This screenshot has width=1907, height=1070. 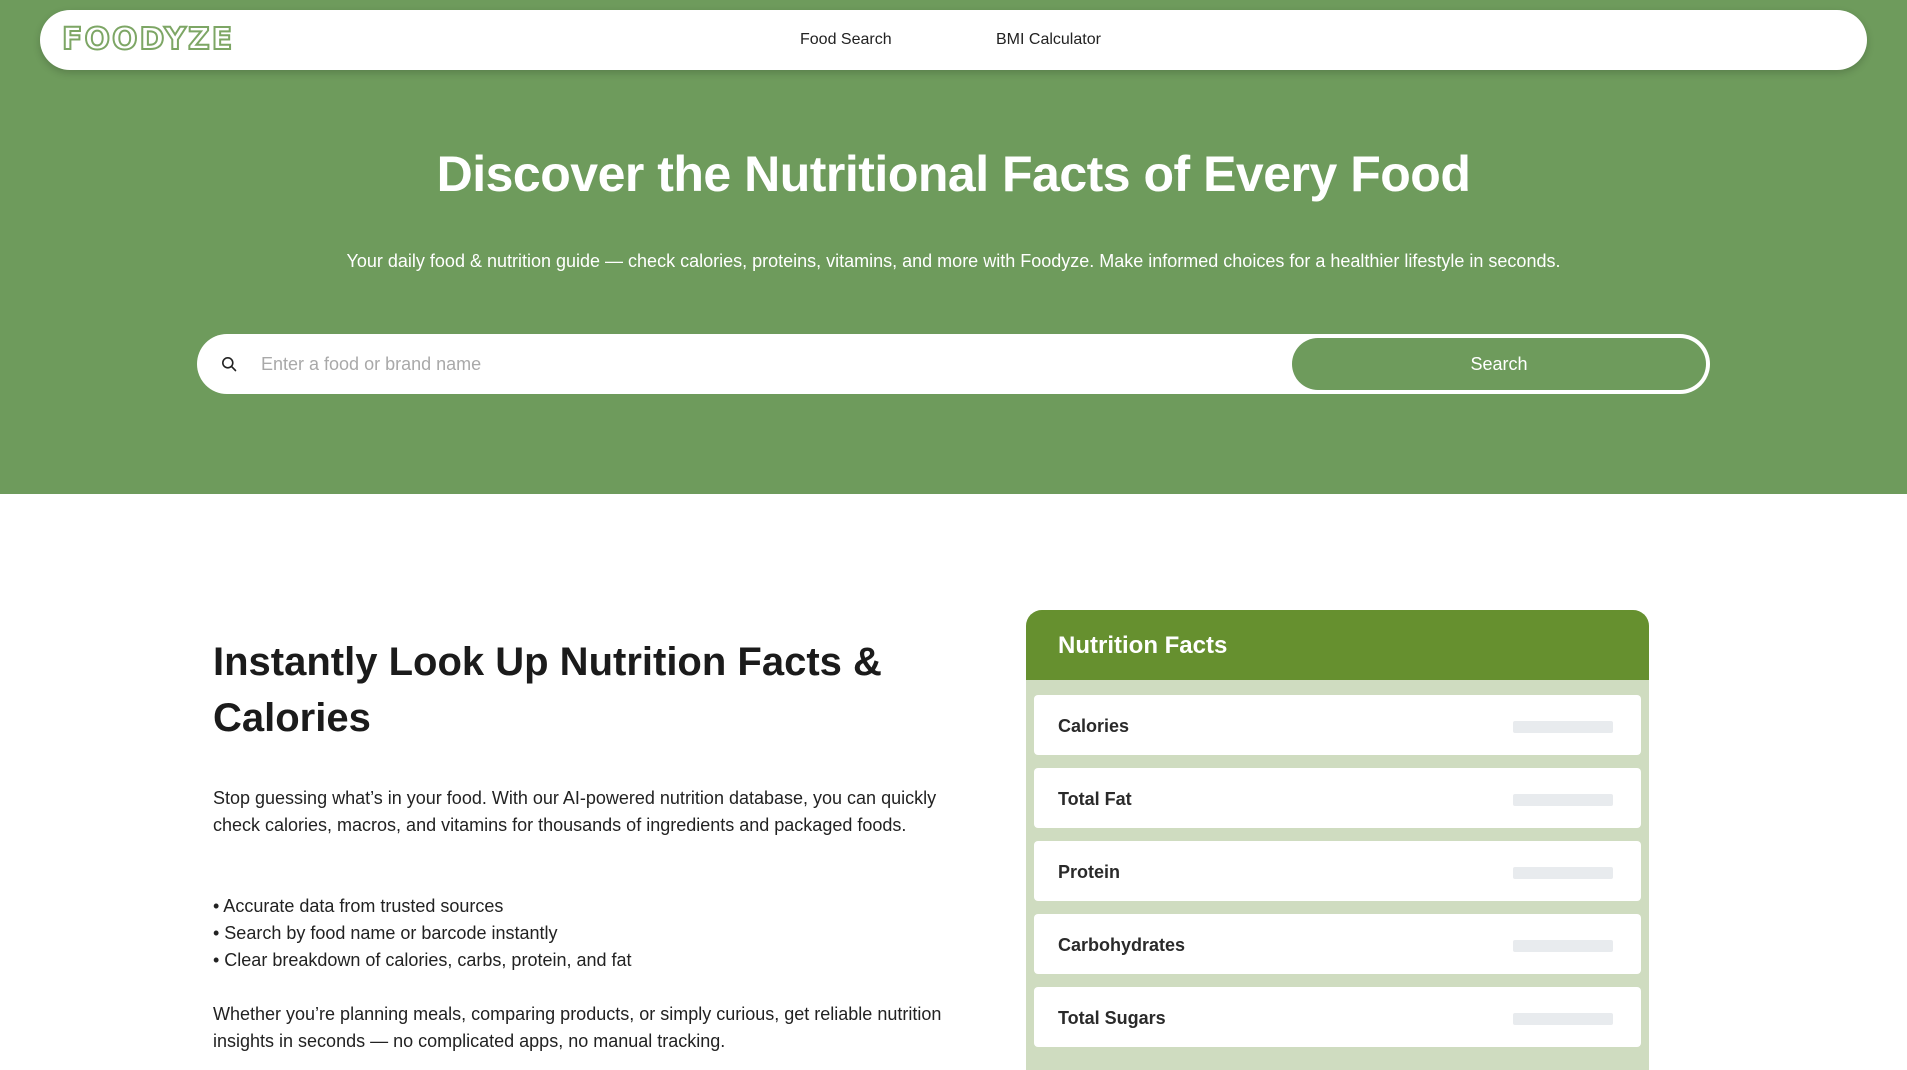 What do you see at coordinates (1095, 799) in the screenshot?
I see `fact-label: Total Fat` at bounding box center [1095, 799].